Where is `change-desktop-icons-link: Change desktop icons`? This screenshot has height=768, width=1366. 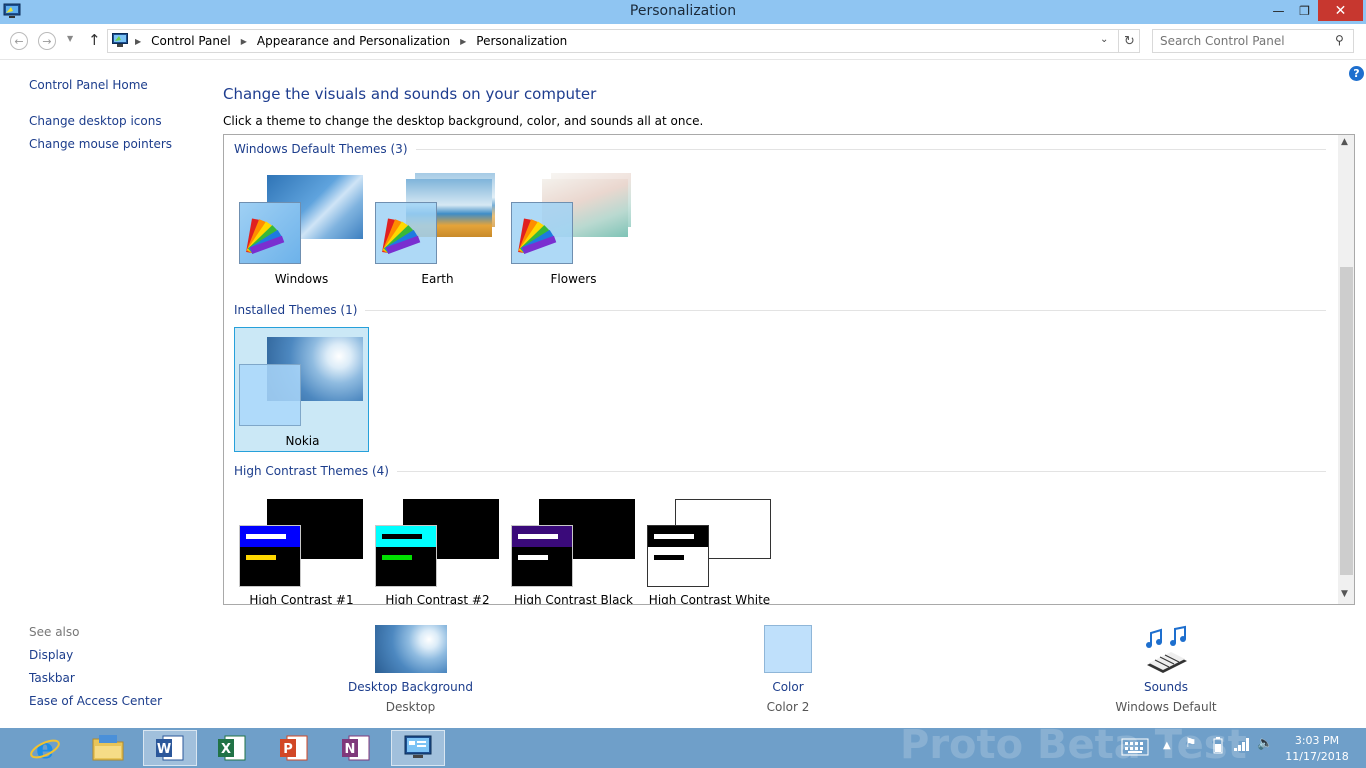
change-desktop-icons-link: Change desktop icons is located at coordinates (95, 121).